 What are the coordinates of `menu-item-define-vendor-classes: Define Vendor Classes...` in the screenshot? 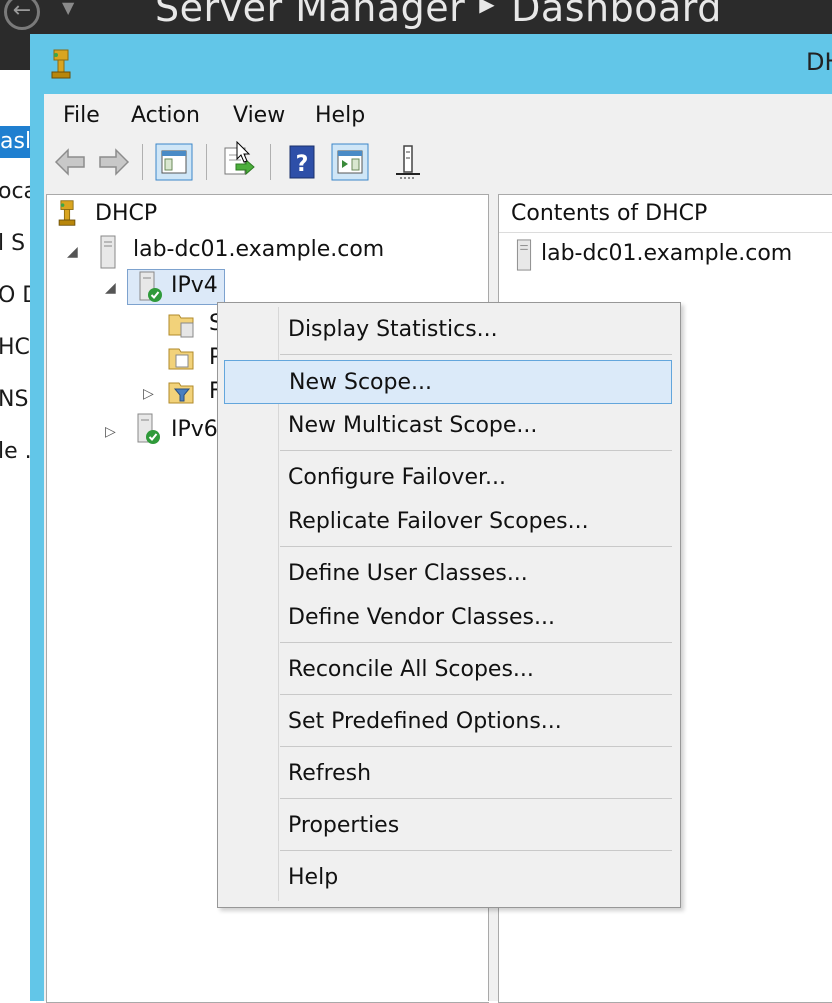 It's located at (448, 618).